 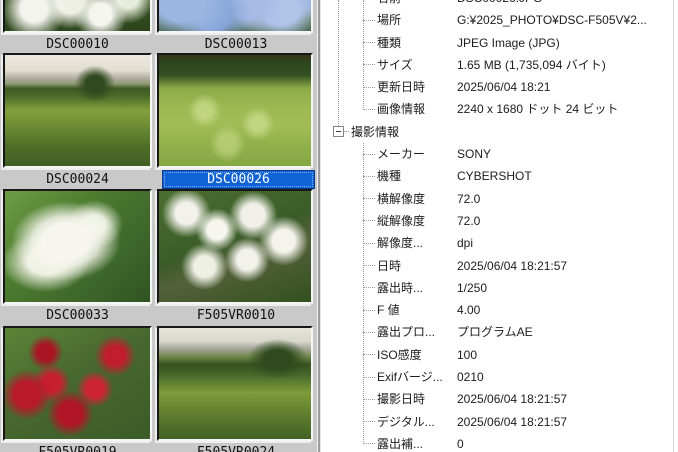 What do you see at coordinates (236, 447) in the screenshot?
I see `thumbnail-label: F505VR0024` at bounding box center [236, 447].